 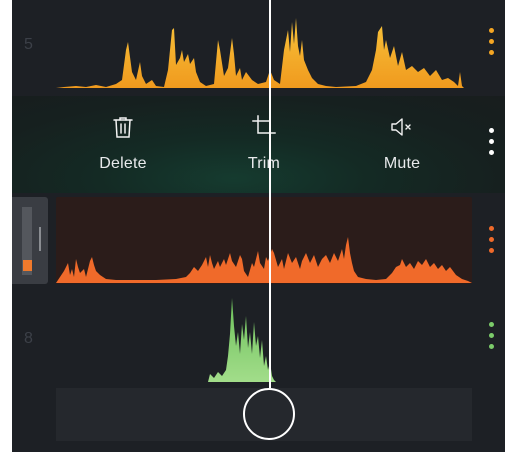 What do you see at coordinates (264, 163) in the screenshot?
I see `trim-label: Trim` at bounding box center [264, 163].